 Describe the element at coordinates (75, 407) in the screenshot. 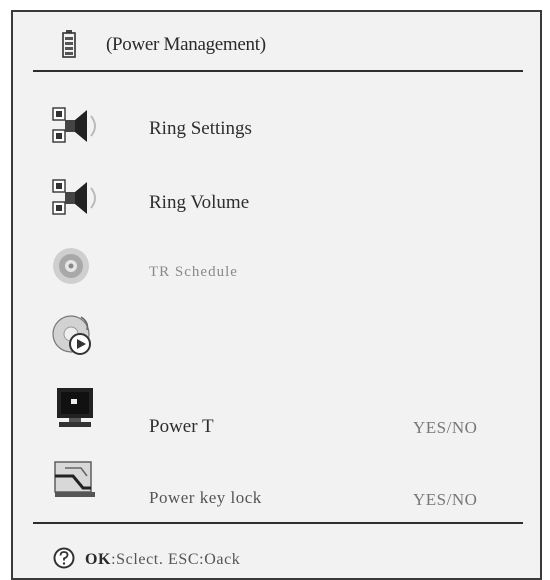

I see `monitor-icon` at that location.